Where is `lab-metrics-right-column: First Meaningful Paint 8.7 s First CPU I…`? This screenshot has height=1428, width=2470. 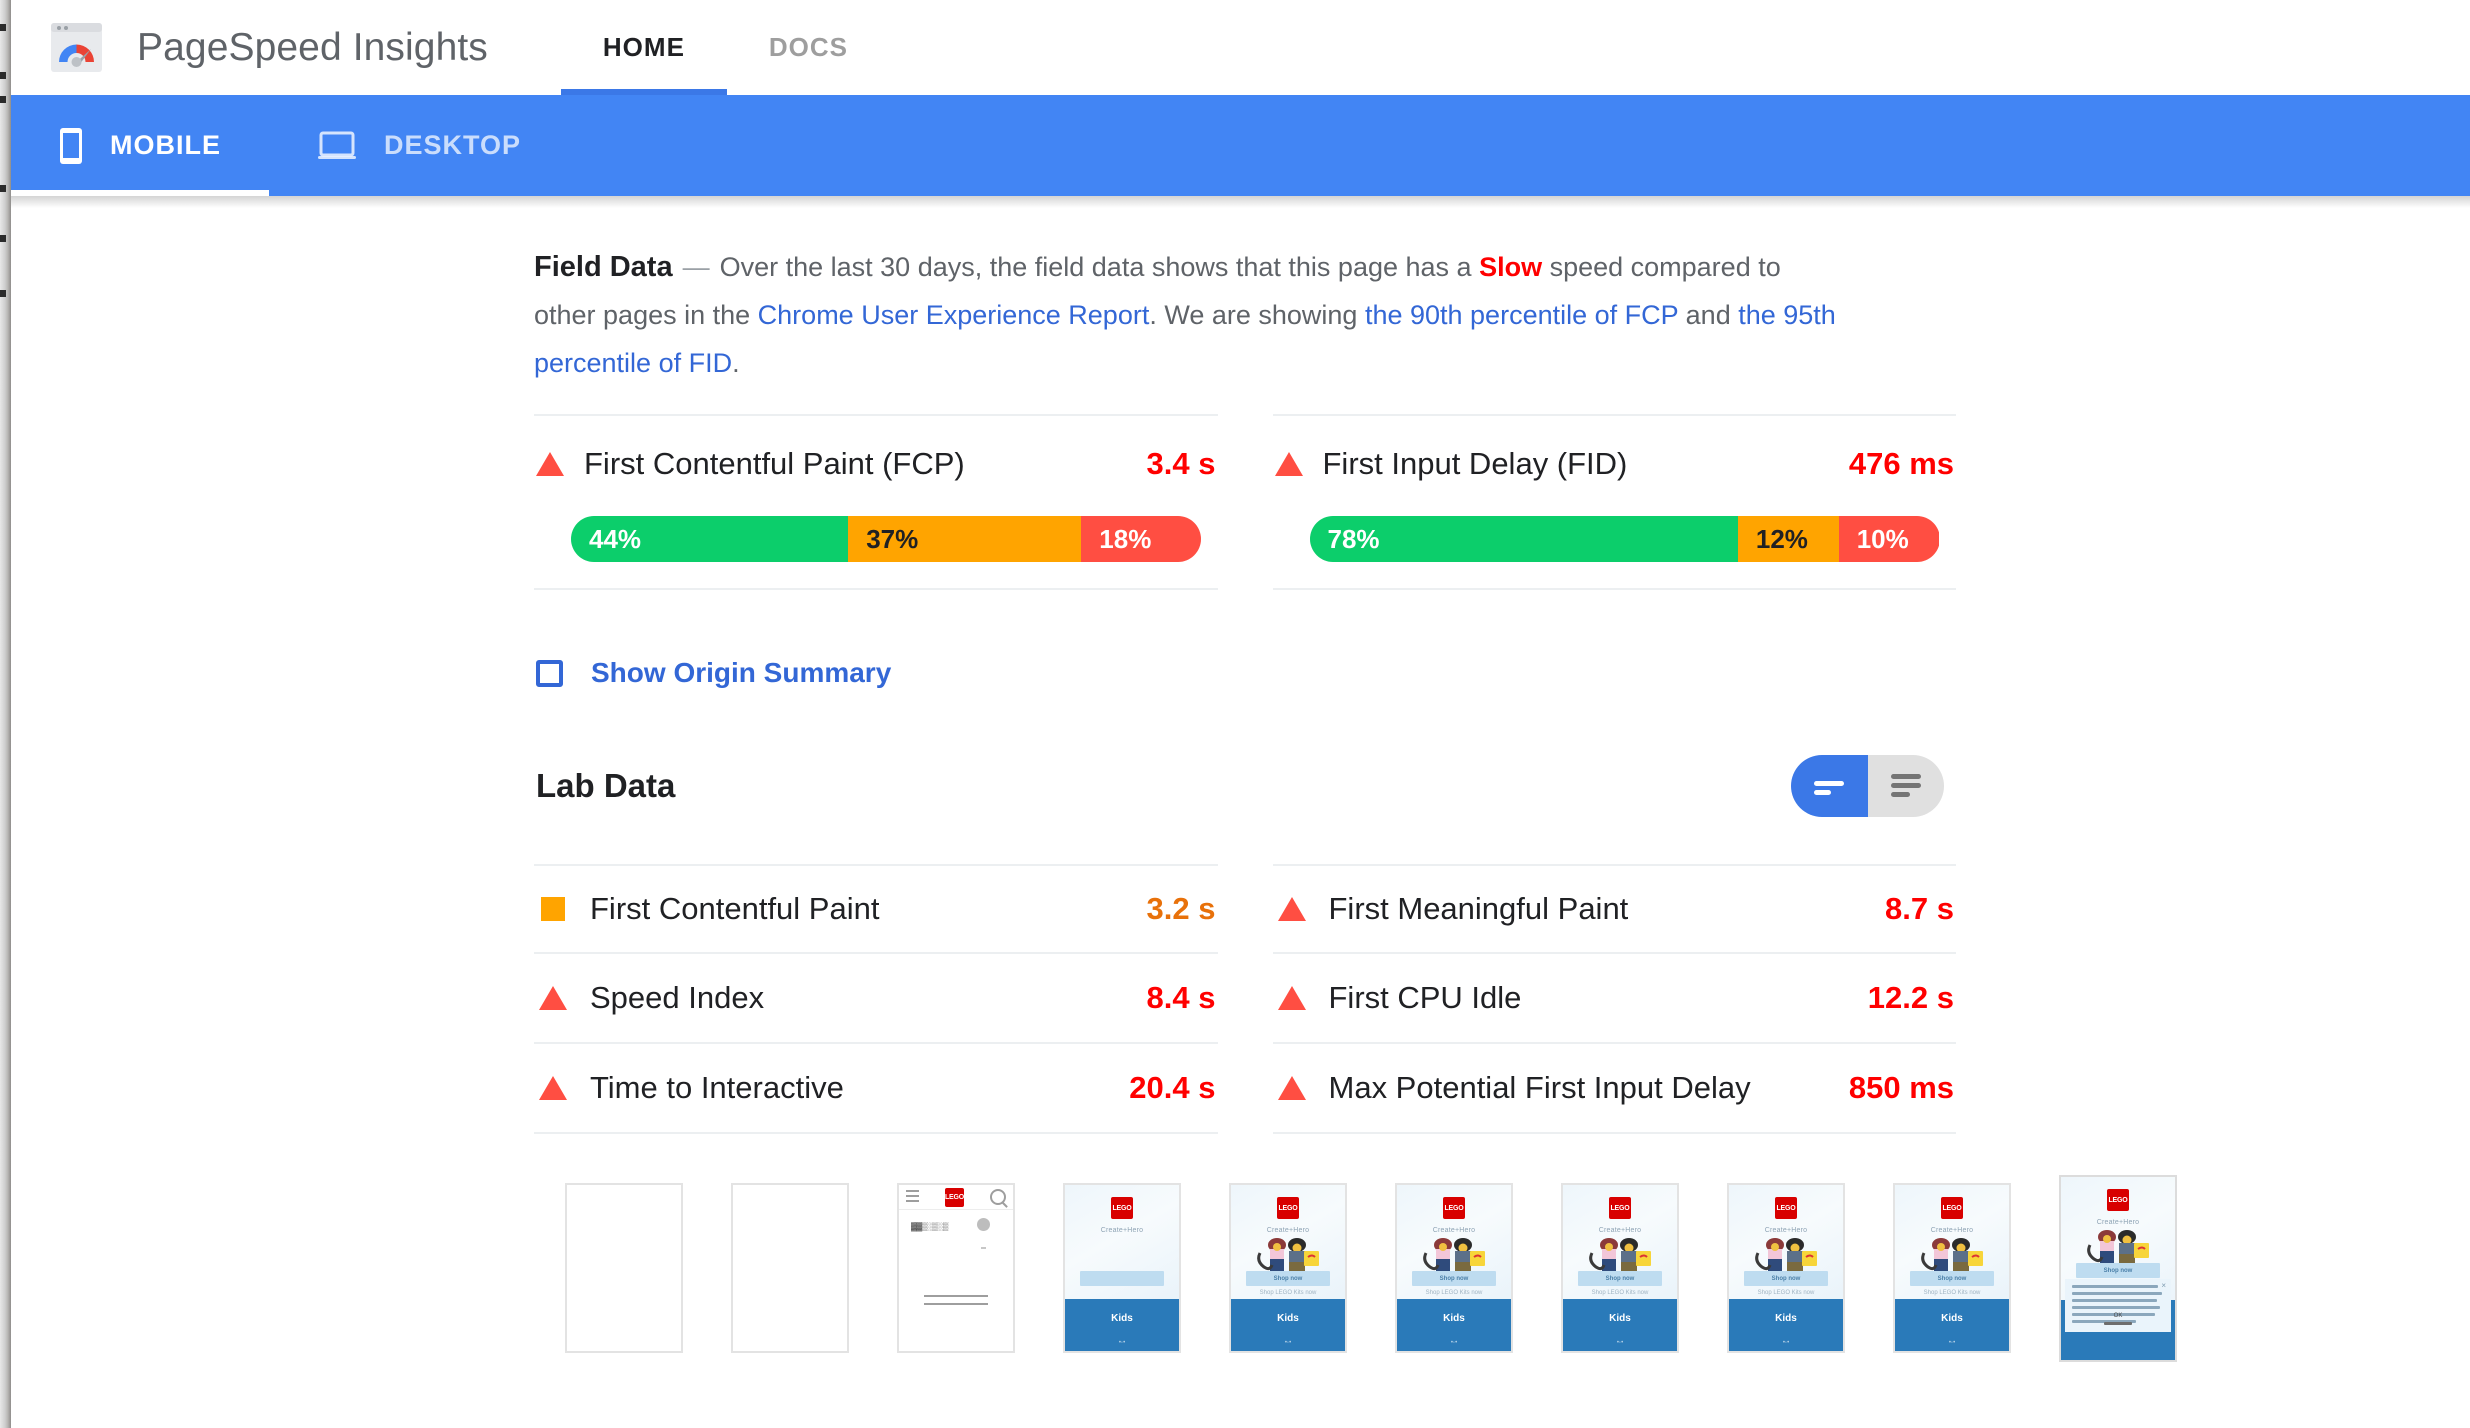
lab-metrics-right-column: First Meaningful Paint 8.7 s First CPU I… is located at coordinates (1614, 999).